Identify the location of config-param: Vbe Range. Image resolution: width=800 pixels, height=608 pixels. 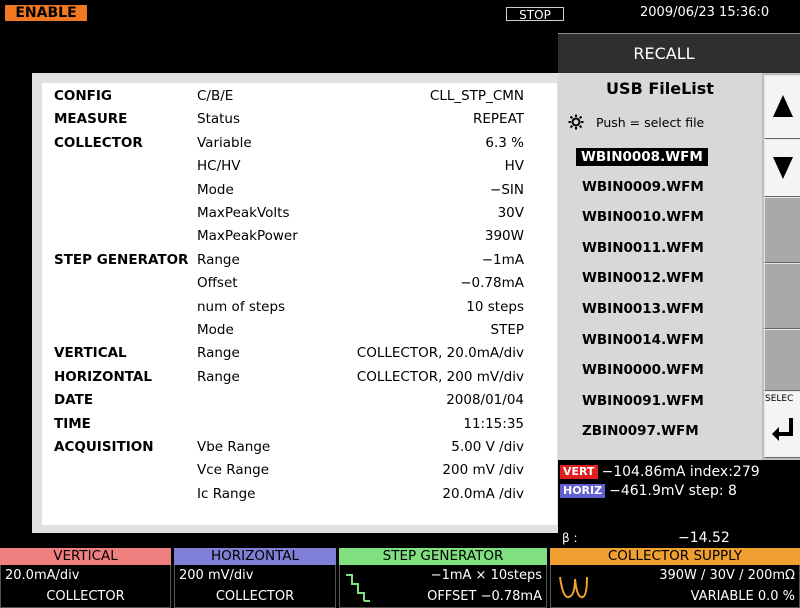
(234, 447).